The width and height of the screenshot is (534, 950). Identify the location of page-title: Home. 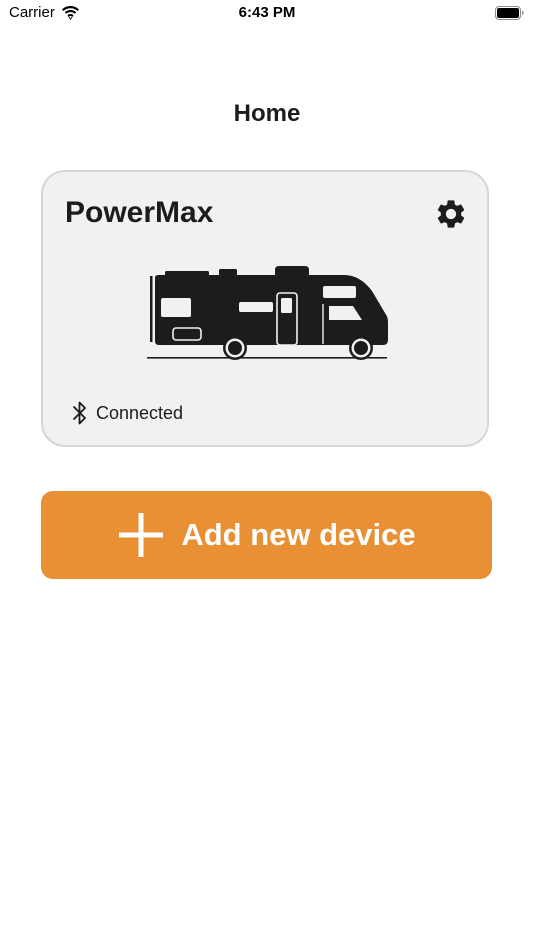
(267, 113).